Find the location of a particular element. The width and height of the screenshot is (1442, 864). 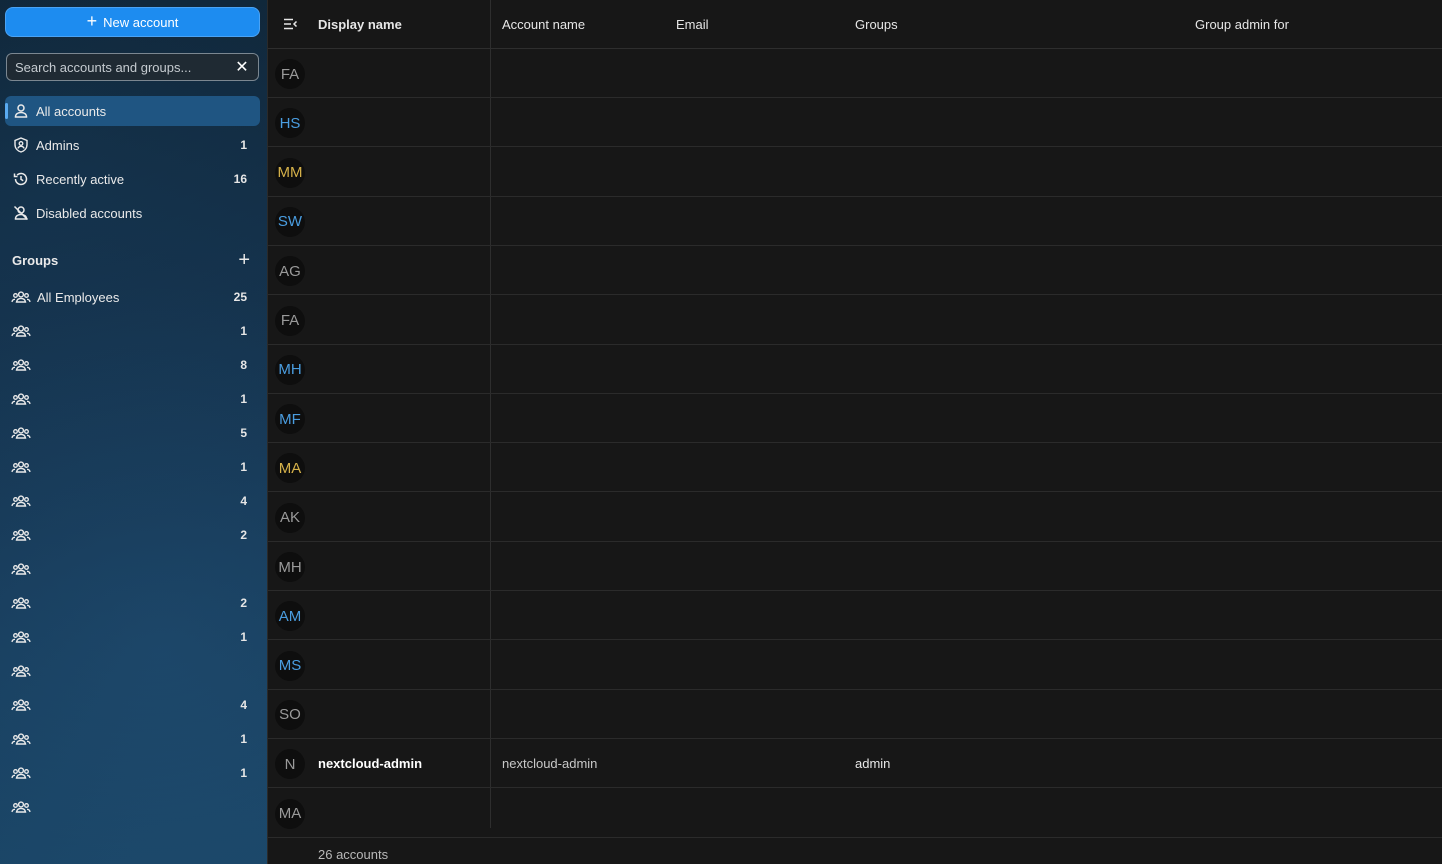

header-email: Email is located at coordinates (692, 24).